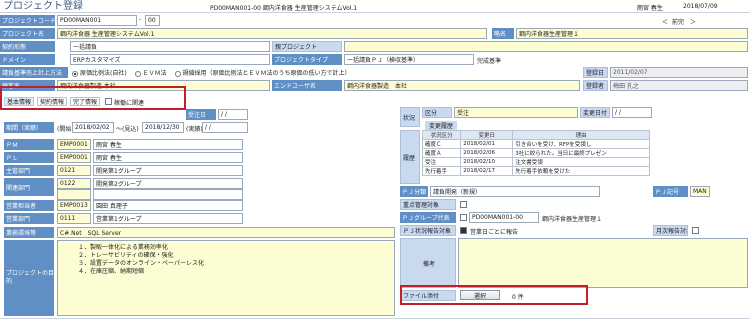 The height and width of the screenshot is (321, 750). Describe the element at coordinates (700, 191) in the screenshot. I see `pj-sign-input: MAN` at that location.